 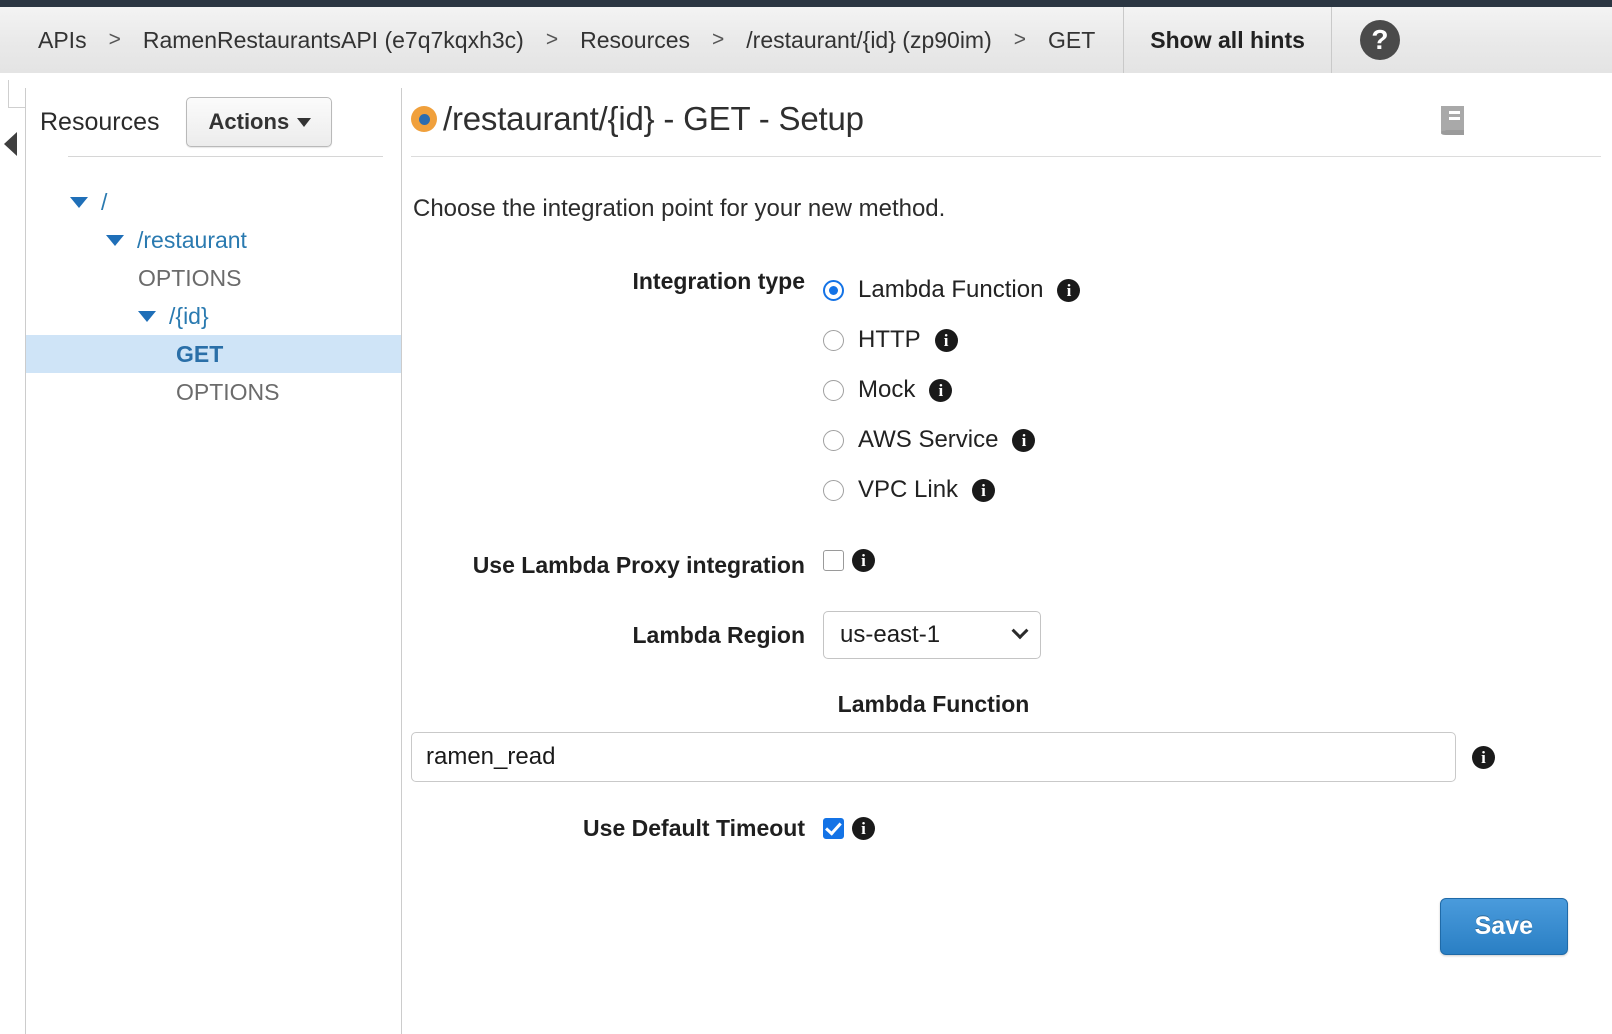 I want to click on page-title: Resources, so click(x=100, y=121).